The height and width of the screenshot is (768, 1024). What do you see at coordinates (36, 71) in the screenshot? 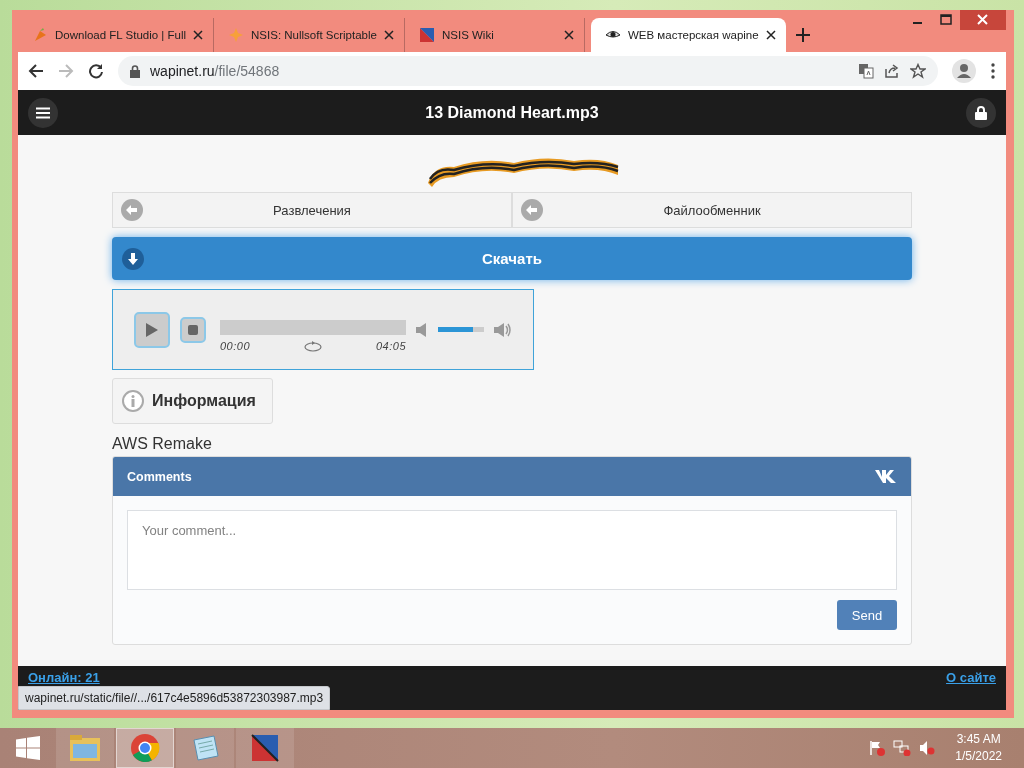
I see `back-icon` at bounding box center [36, 71].